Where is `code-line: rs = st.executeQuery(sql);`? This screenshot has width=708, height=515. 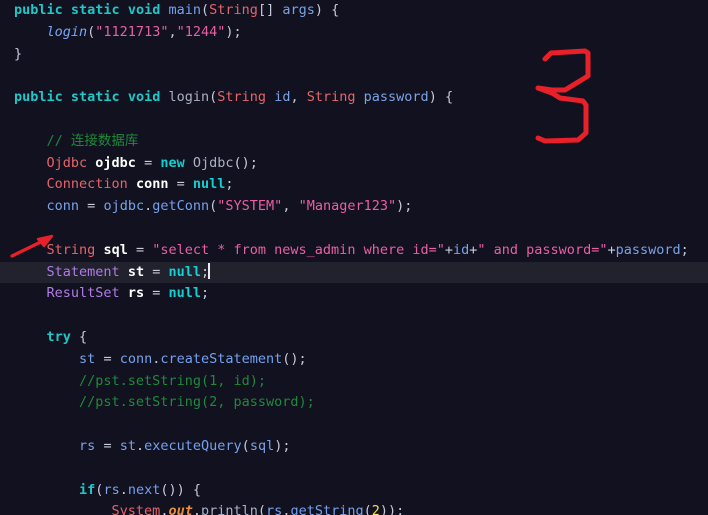 code-line: rs = st.executeQuery(sql); is located at coordinates (354, 447).